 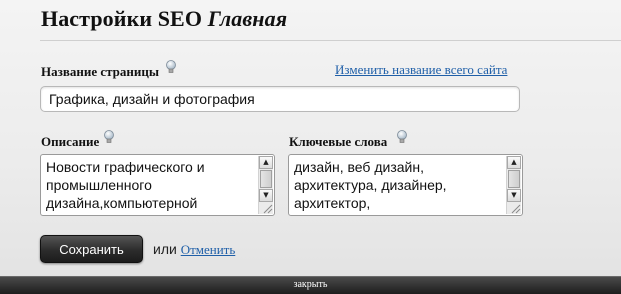 I want to click on close-link: закрыть, so click(x=310, y=284).